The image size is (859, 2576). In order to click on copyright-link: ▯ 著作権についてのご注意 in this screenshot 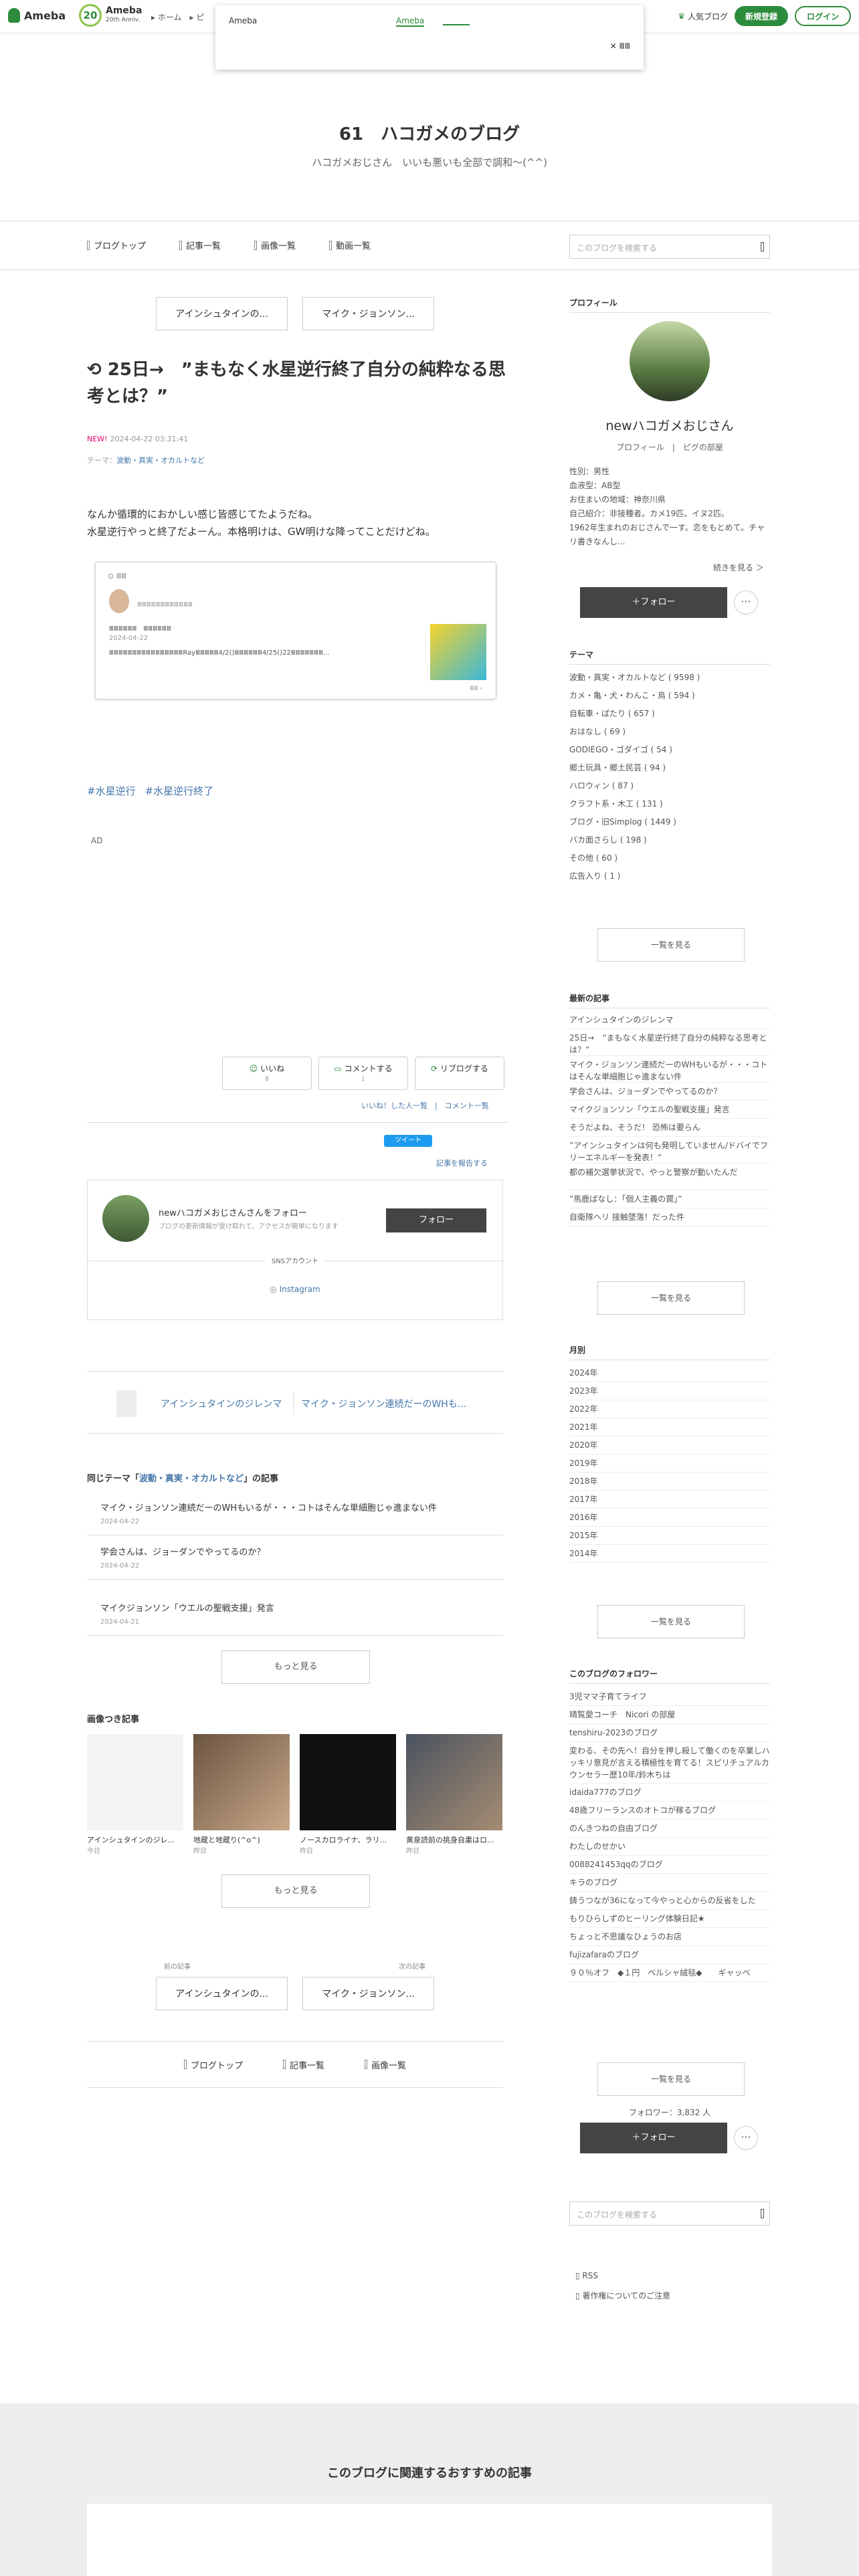, I will do `click(622, 2295)`.